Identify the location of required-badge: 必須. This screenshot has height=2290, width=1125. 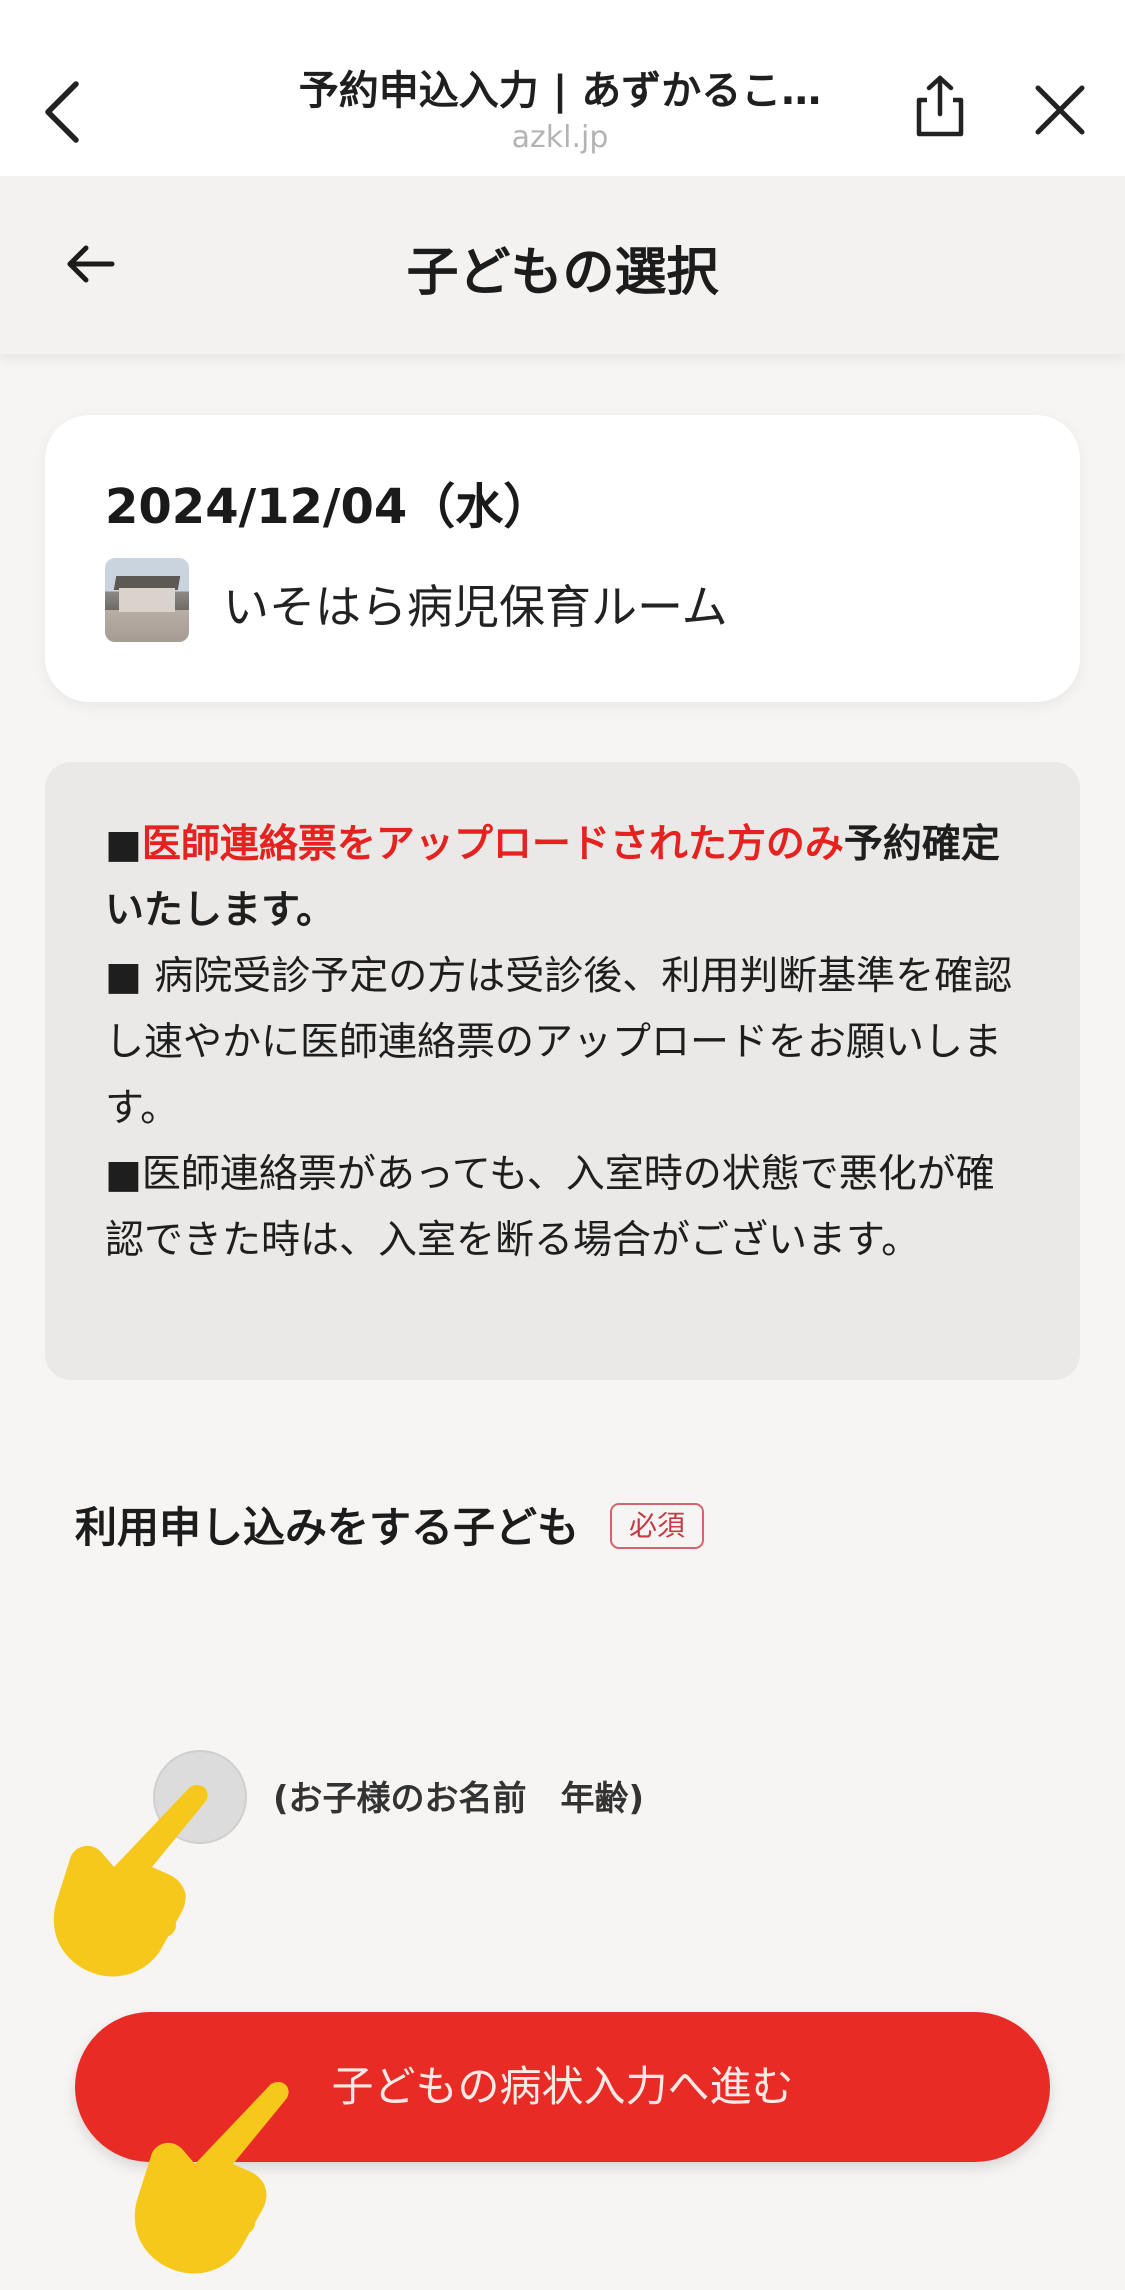
(657, 1526).